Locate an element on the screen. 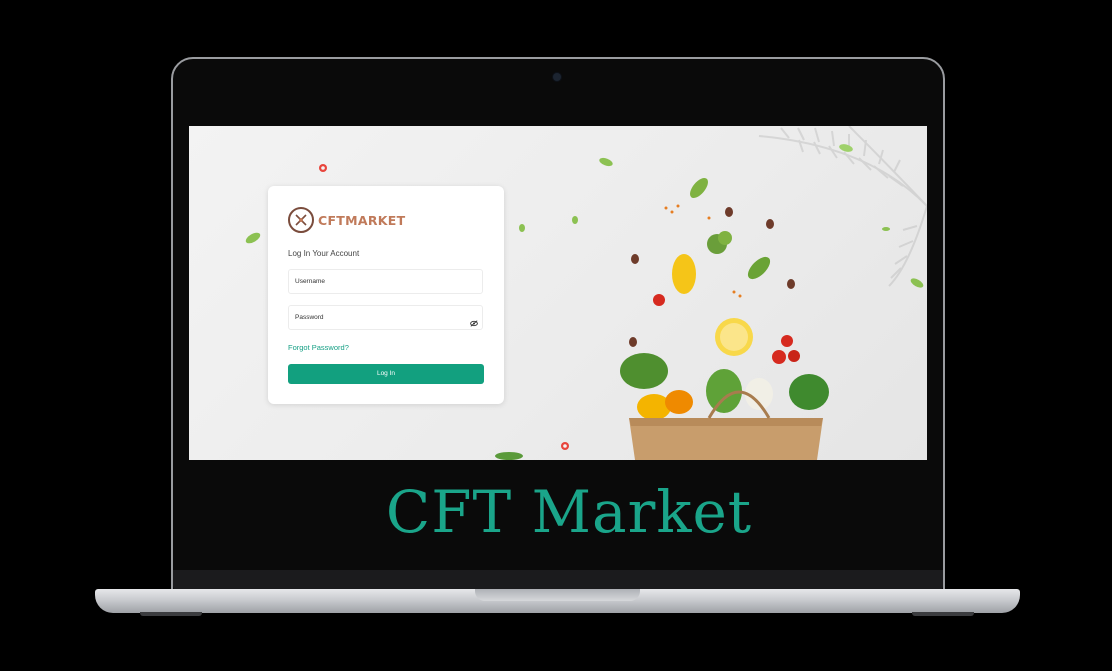 The height and width of the screenshot is (671, 1112). laptop-hinge is located at coordinates (558, 580).